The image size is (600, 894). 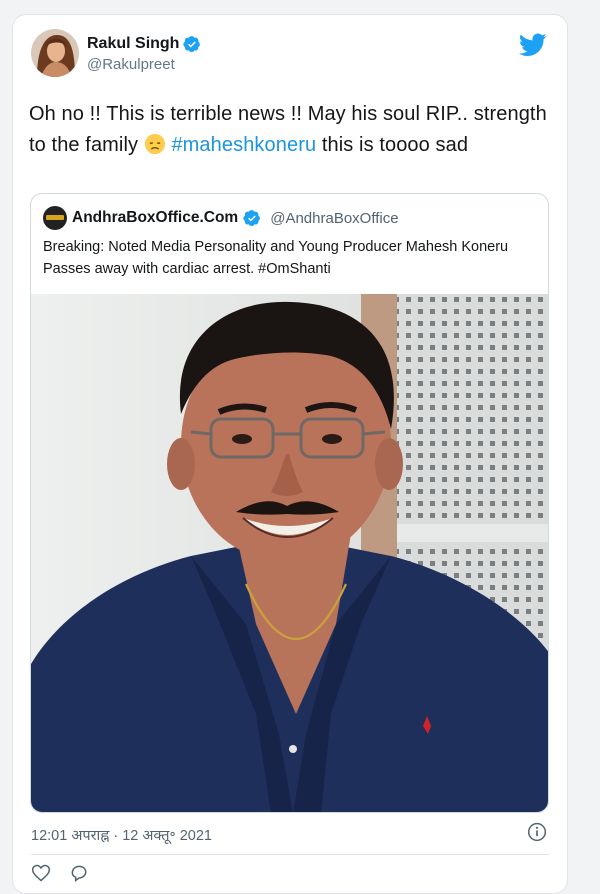 I want to click on heart-icon, so click(x=41, y=873).